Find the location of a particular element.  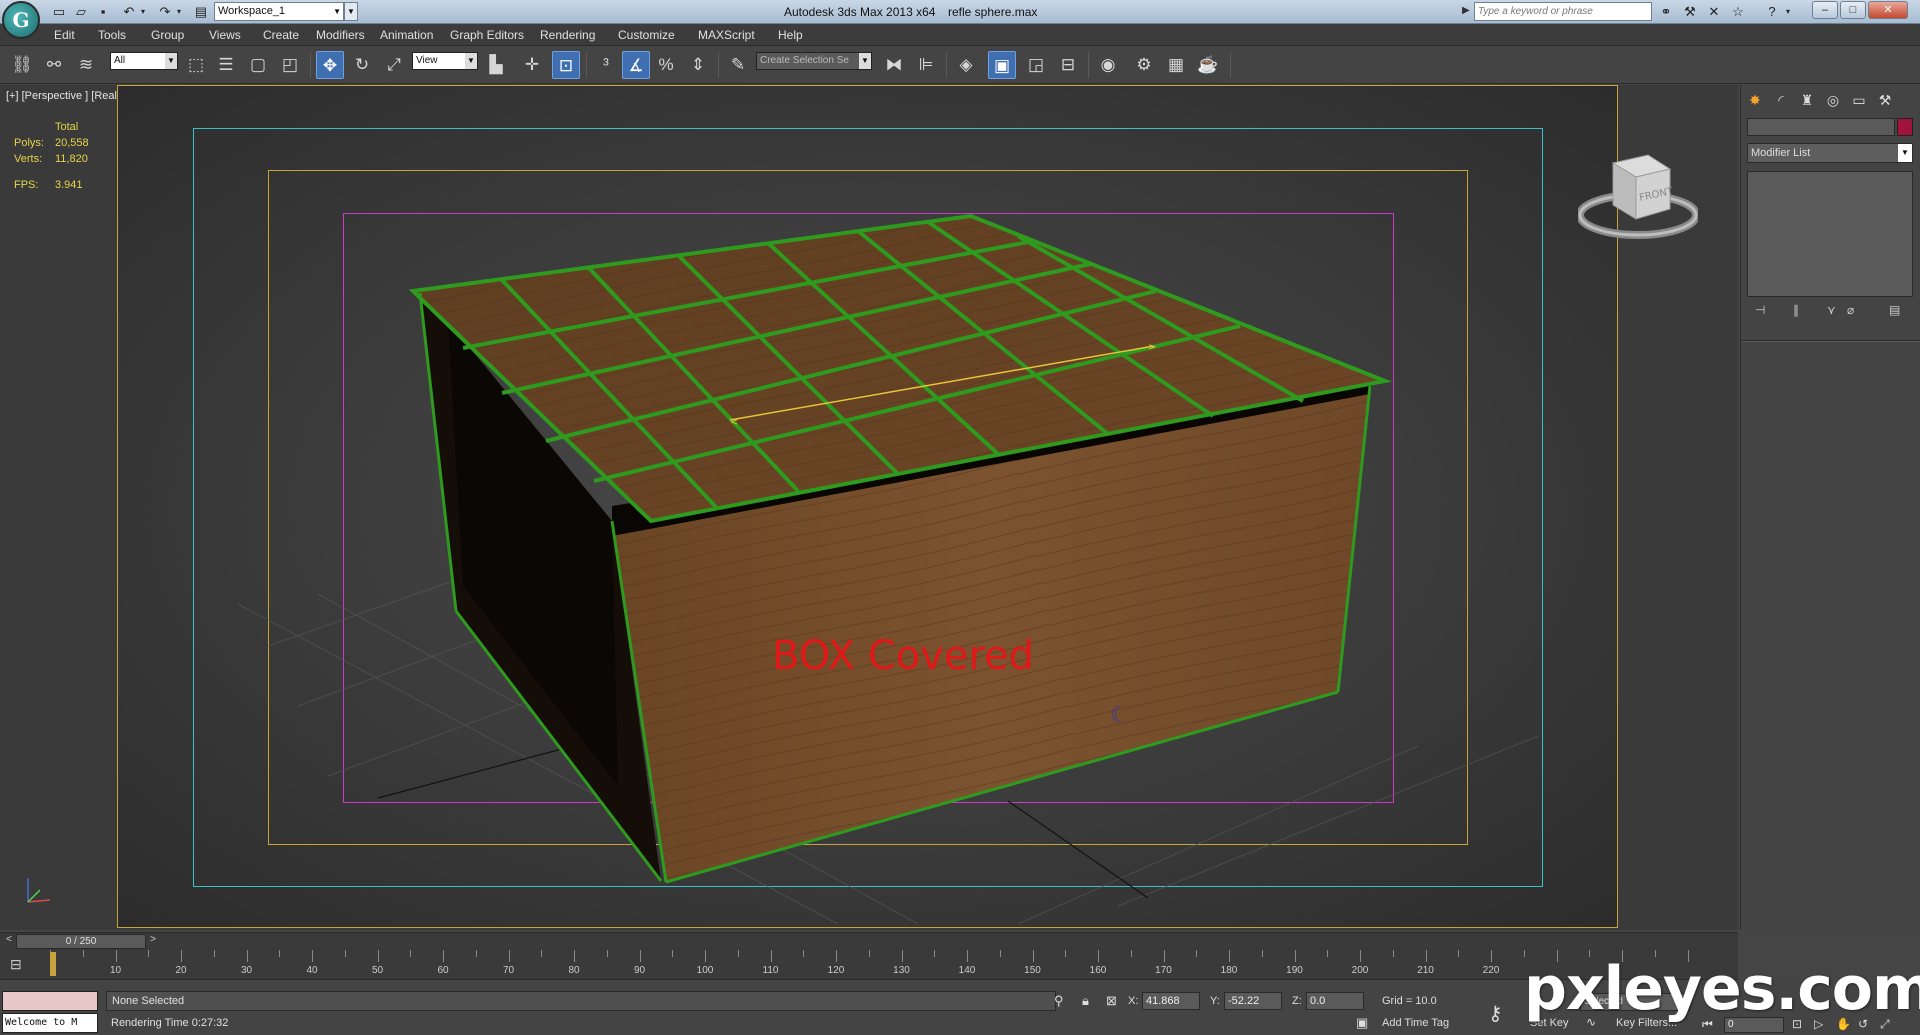

x-coordinate-field: 41.868 is located at coordinates (1171, 1001).